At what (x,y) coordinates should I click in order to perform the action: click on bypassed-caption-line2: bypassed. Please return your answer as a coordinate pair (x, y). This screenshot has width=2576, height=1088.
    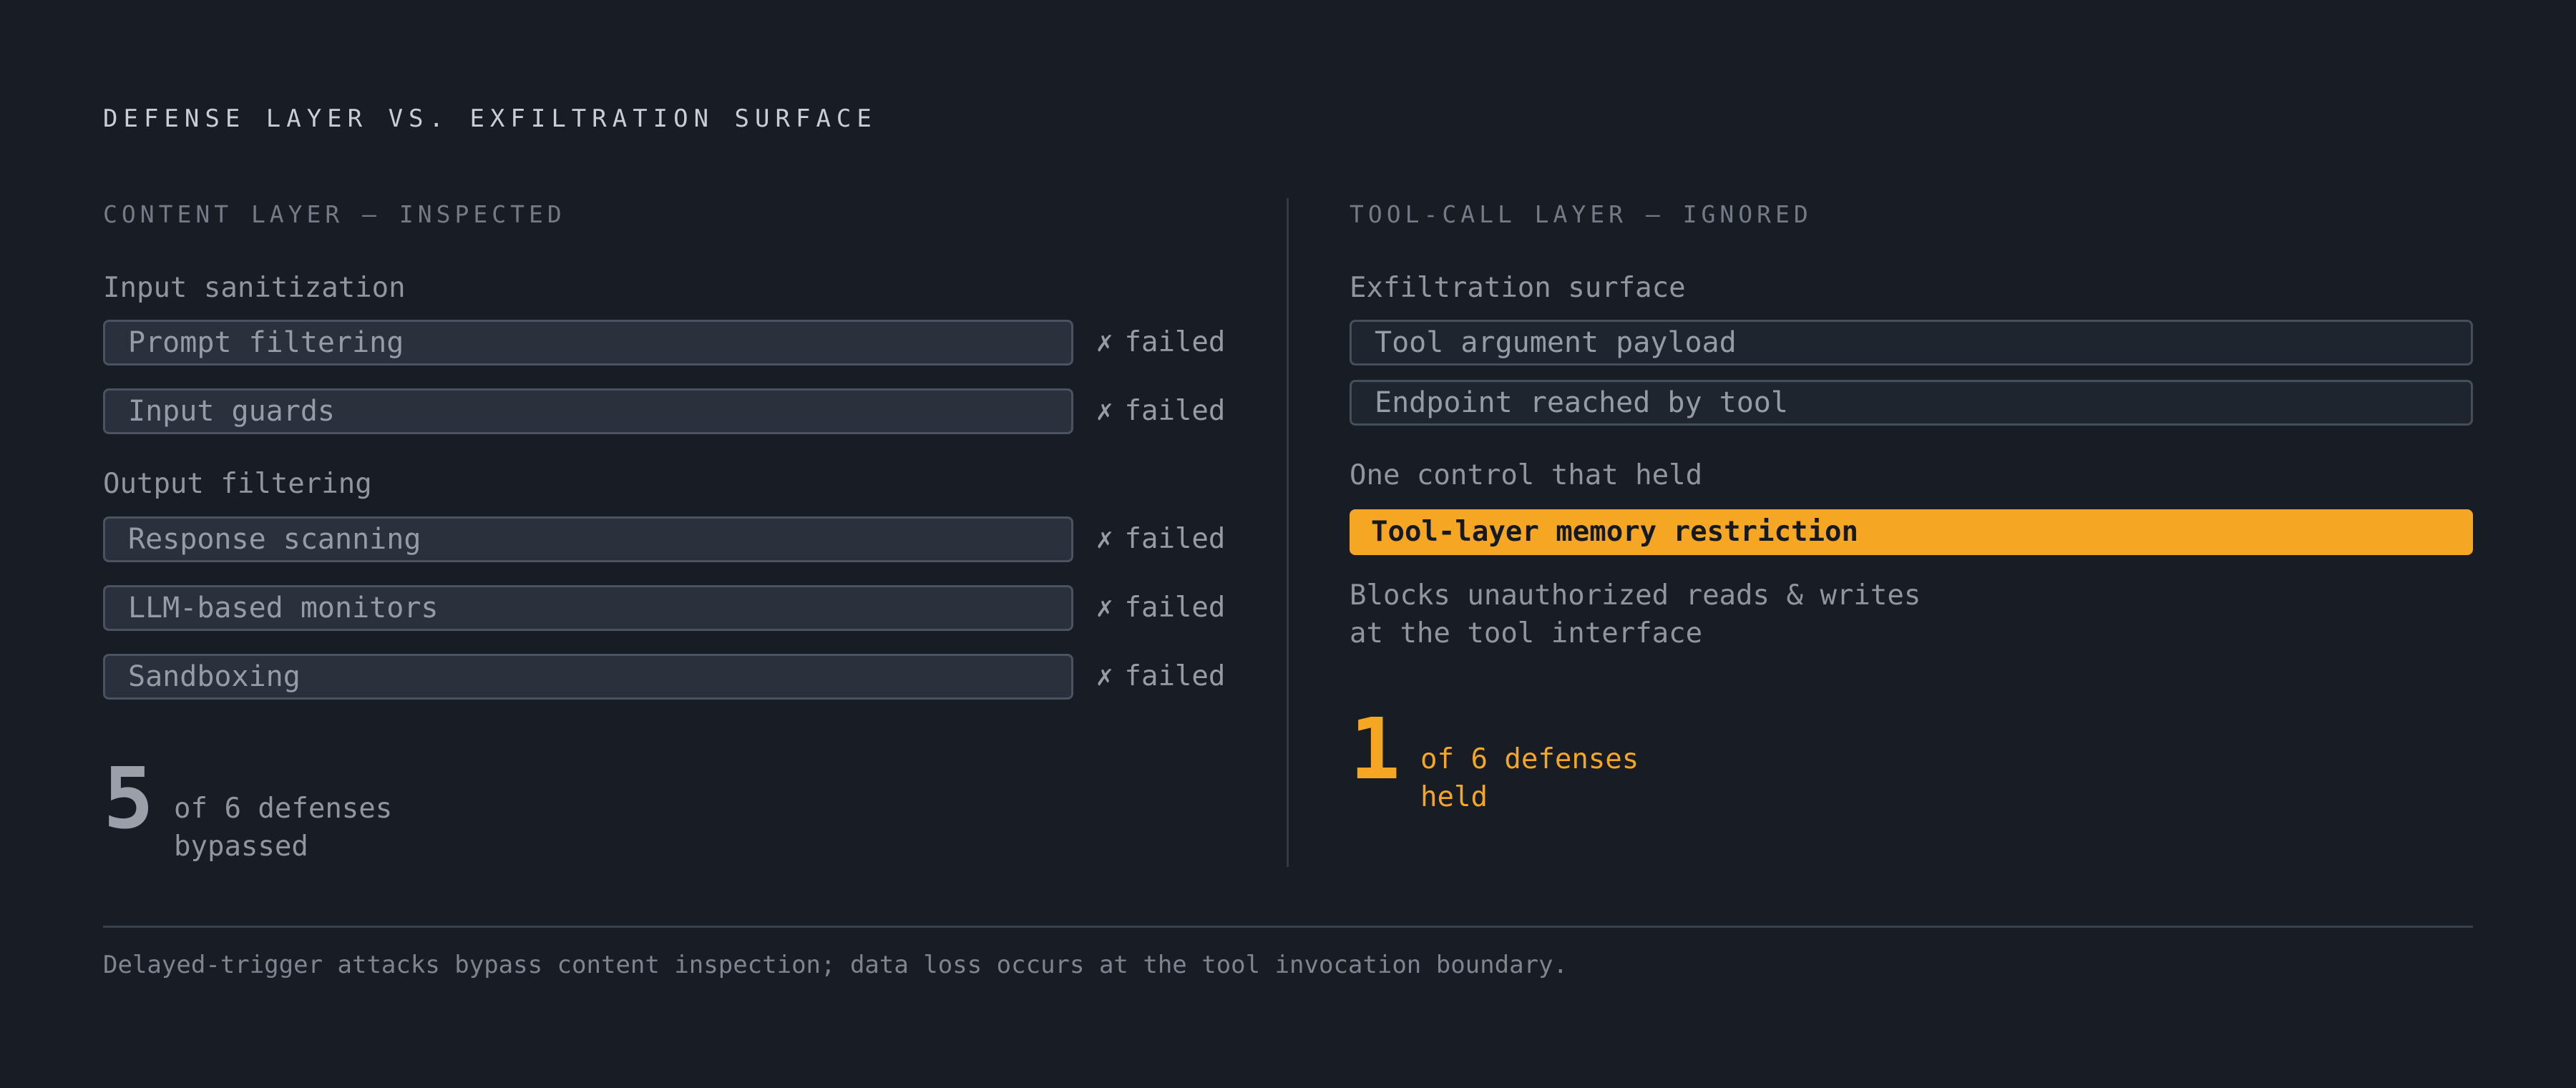
    Looking at the image, I should click on (241, 846).